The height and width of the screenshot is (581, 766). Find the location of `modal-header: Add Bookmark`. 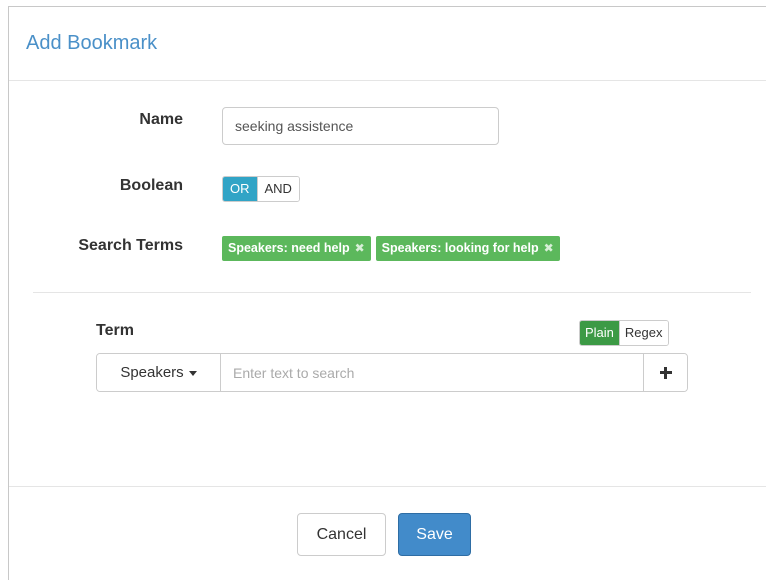

modal-header: Add Bookmark is located at coordinates (387, 44).